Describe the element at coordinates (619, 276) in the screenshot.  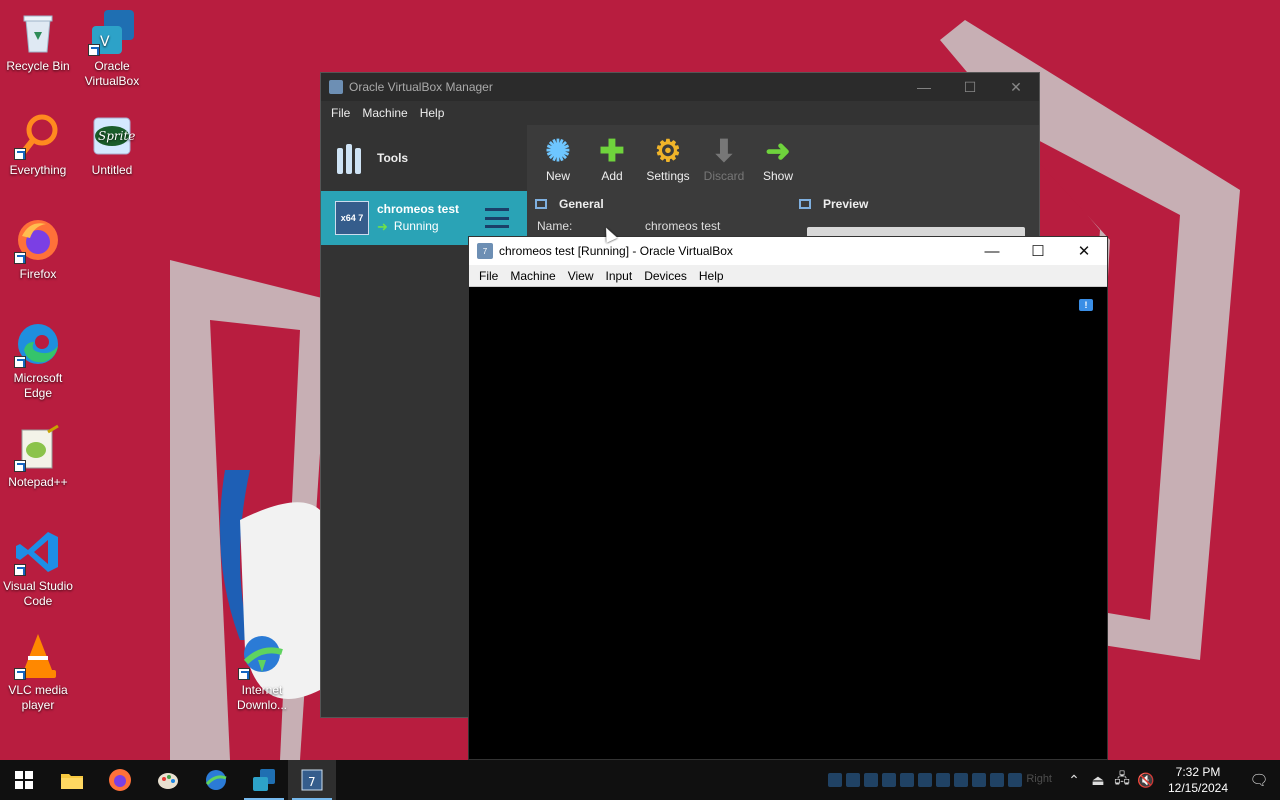
I see `vm-menu-input: Input` at that location.